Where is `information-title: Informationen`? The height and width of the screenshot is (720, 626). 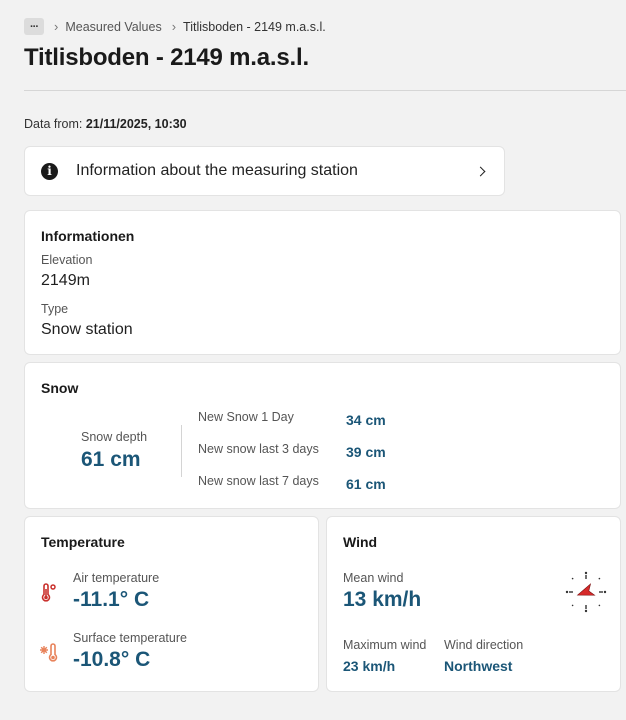 information-title: Informationen is located at coordinates (88, 236).